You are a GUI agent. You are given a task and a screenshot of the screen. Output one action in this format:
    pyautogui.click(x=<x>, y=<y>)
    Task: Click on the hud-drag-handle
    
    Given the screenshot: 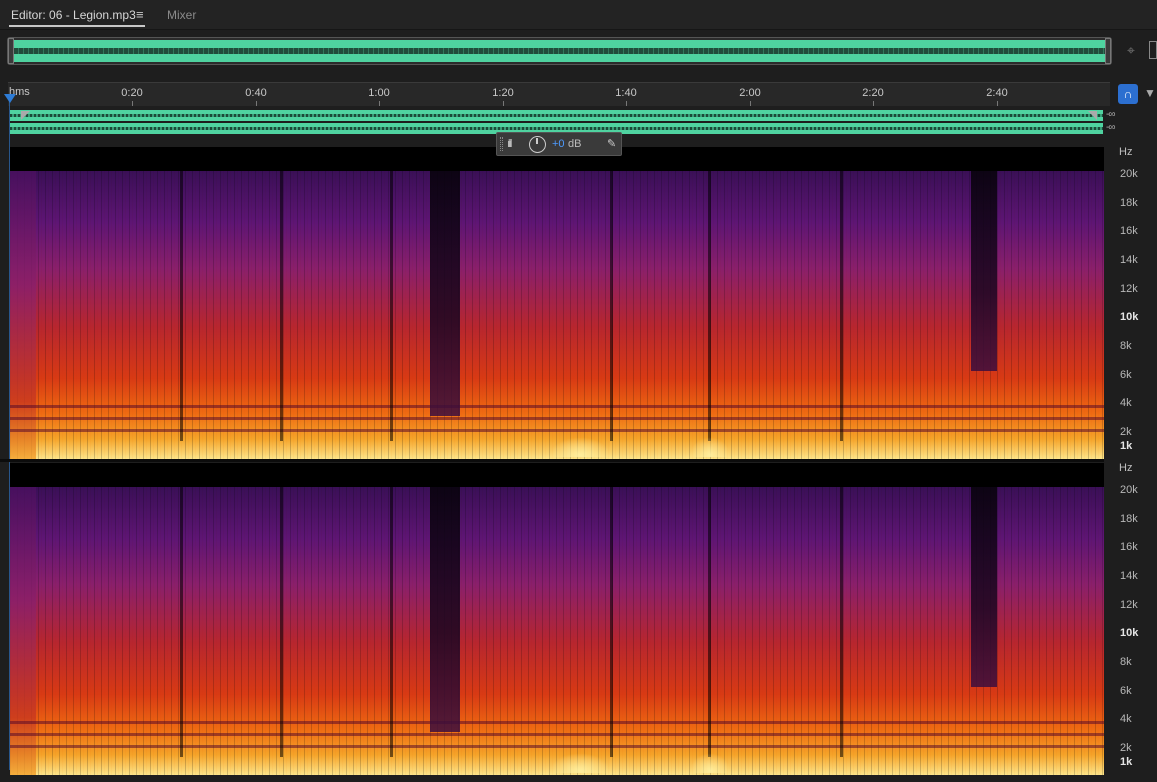 What is the action you would take?
    pyautogui.click(x=501, y=144)
    